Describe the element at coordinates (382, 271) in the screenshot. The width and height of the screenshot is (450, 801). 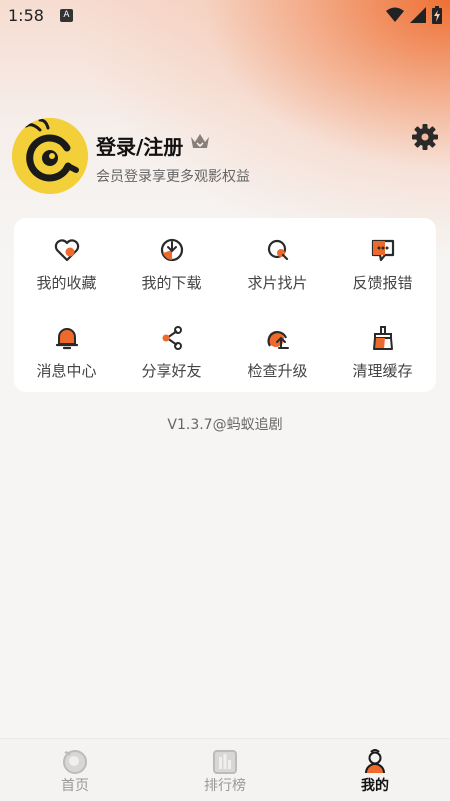
I see `menu-item-feedback: 反馈报错` at that location.